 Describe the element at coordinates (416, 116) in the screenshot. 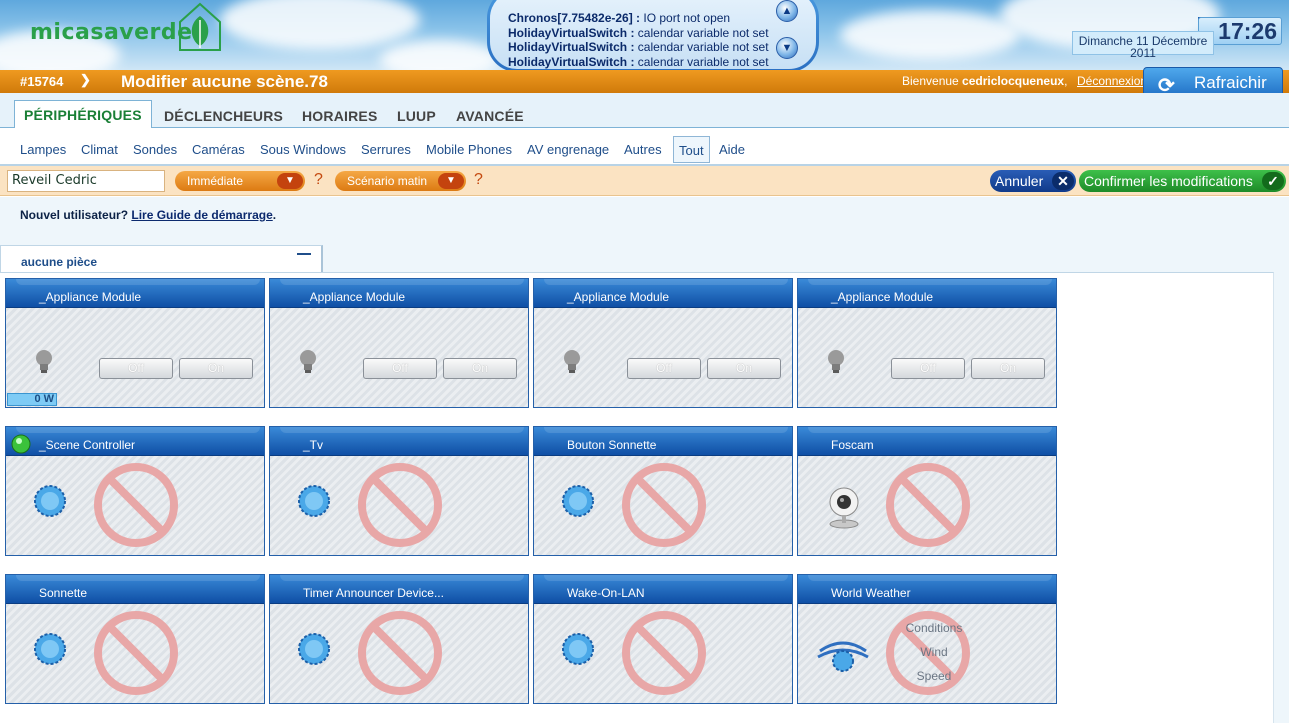

I see `tab-luup: LUUP` at that location.